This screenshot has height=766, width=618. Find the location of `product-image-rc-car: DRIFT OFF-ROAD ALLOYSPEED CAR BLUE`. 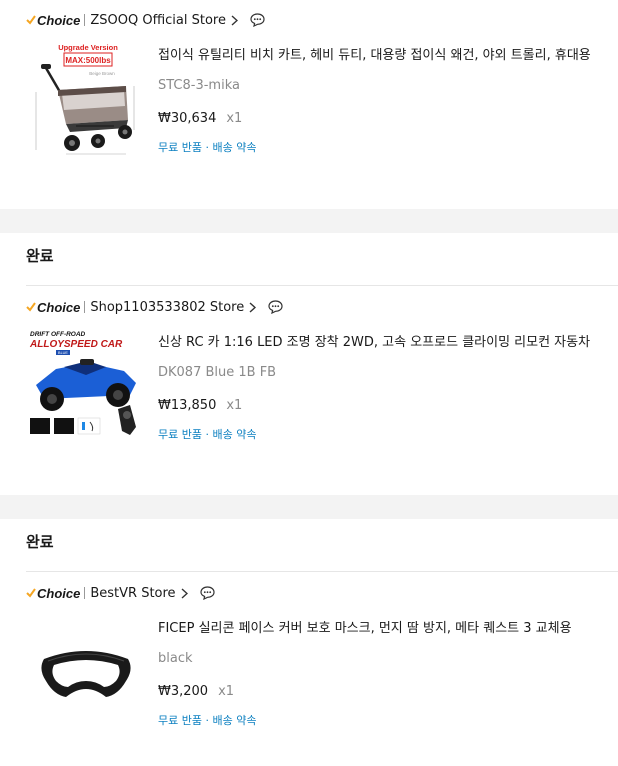

product-image-rc-car: DRIFT OFF-ROAD ALLOYSPEED CAR BLUE is located at coordinates (85, 386).